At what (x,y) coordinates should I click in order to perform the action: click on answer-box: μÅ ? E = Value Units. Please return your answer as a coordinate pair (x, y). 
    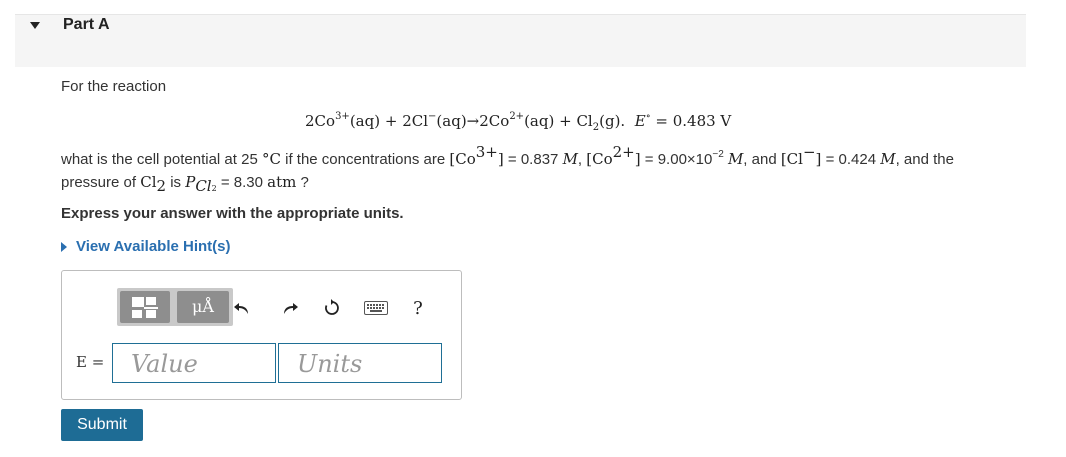
    Looking at the image, I should click on (261, 335).